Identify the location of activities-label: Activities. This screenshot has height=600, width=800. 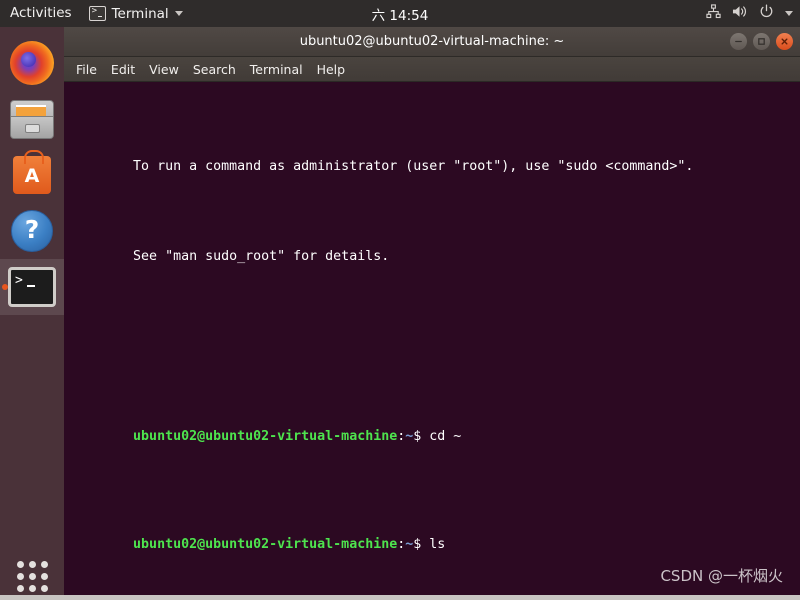
(41, 13).